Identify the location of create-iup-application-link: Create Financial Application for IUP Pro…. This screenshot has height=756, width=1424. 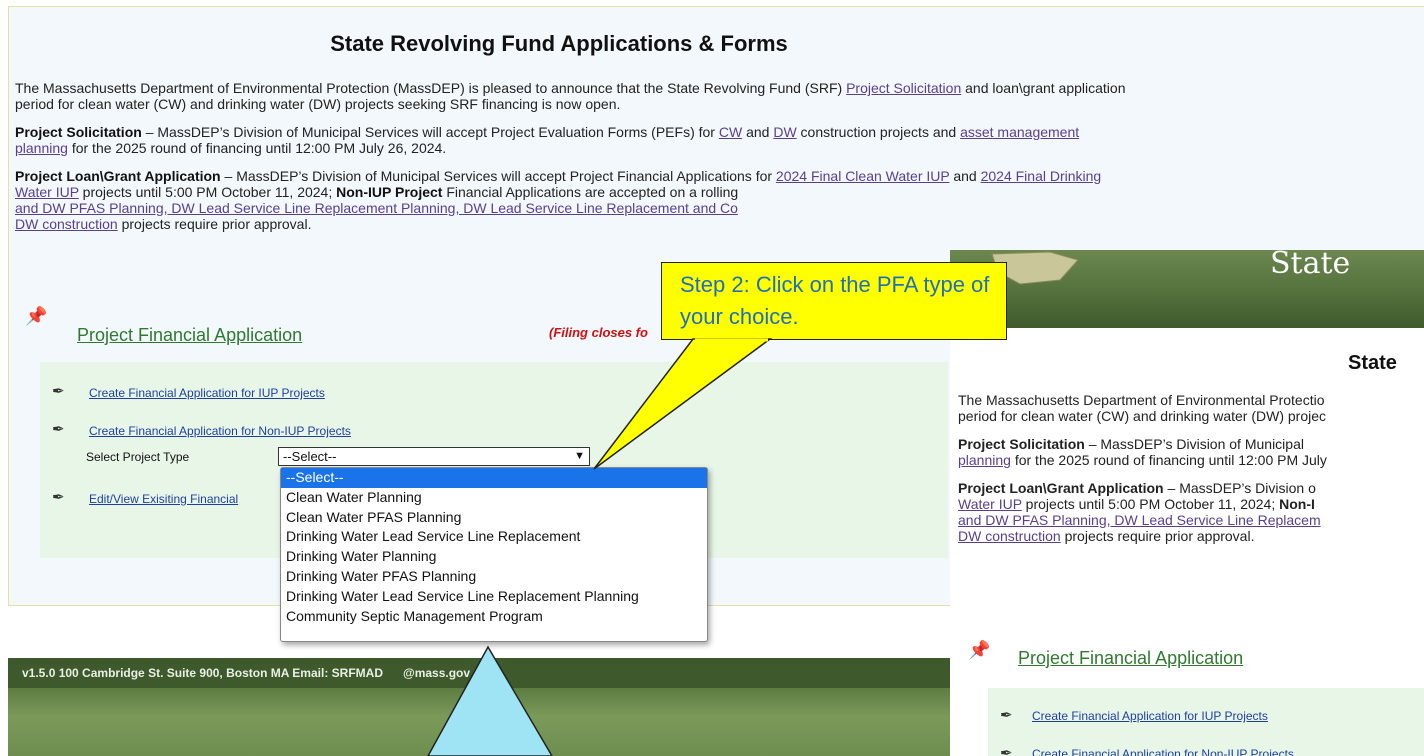
(207, 393).